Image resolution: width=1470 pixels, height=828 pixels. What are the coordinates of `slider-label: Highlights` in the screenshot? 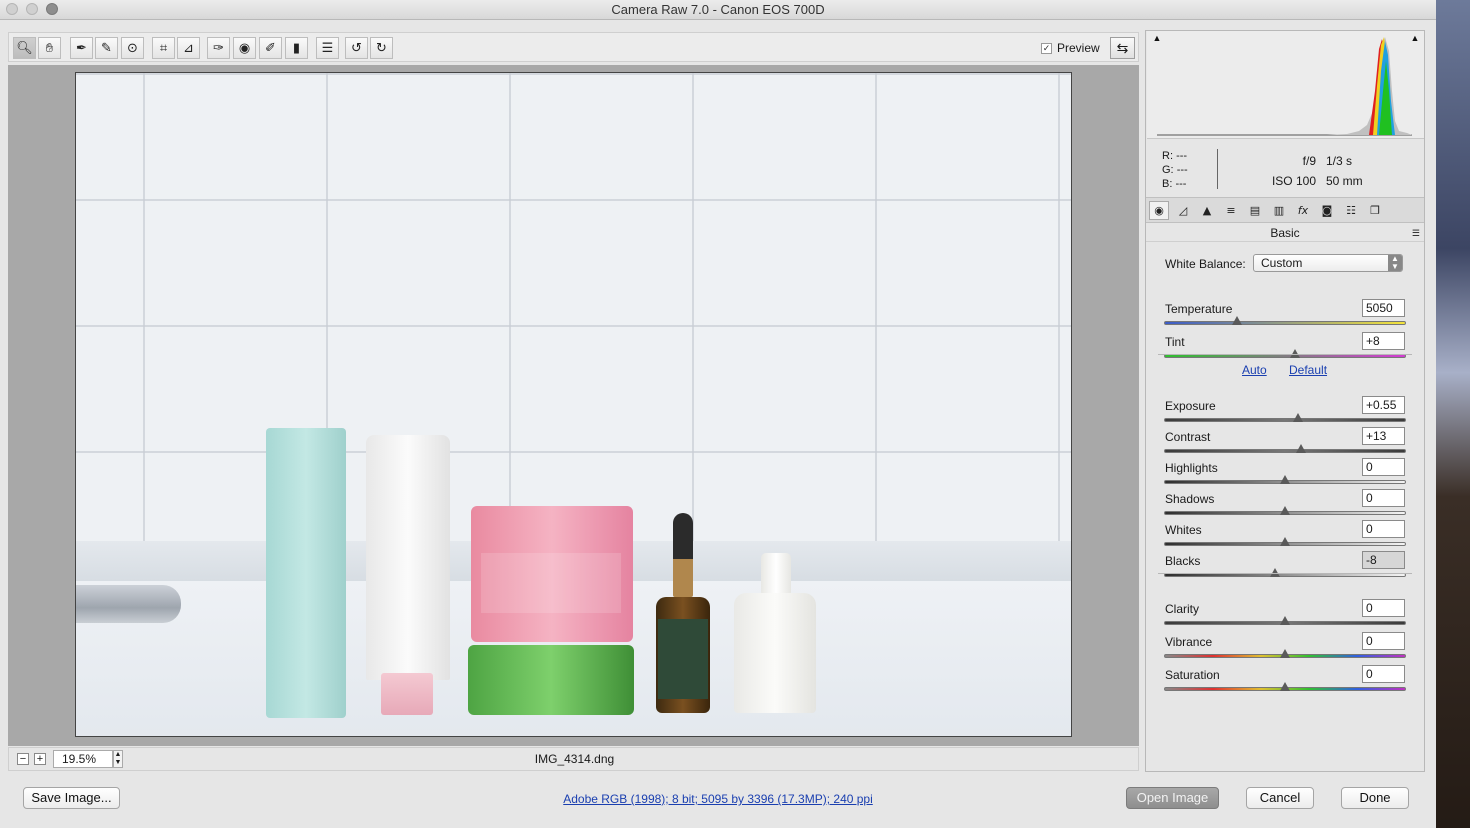 It's located at (1191, 468).